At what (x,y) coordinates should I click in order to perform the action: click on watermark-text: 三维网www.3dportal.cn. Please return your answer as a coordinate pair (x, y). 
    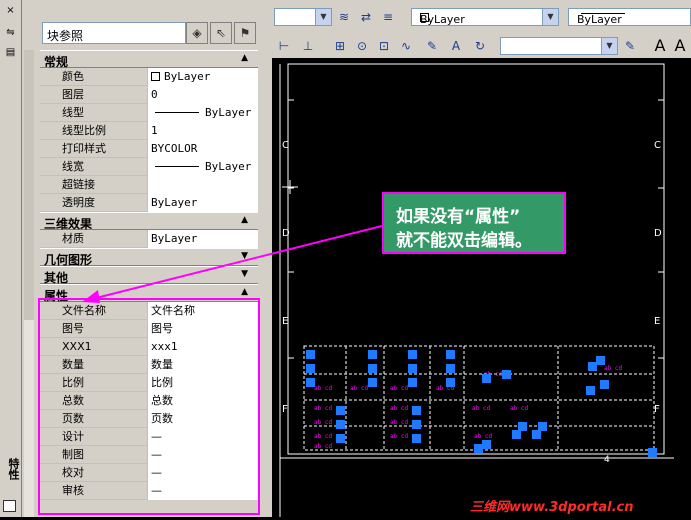
    Looking at the image, I should click on (552, 507).